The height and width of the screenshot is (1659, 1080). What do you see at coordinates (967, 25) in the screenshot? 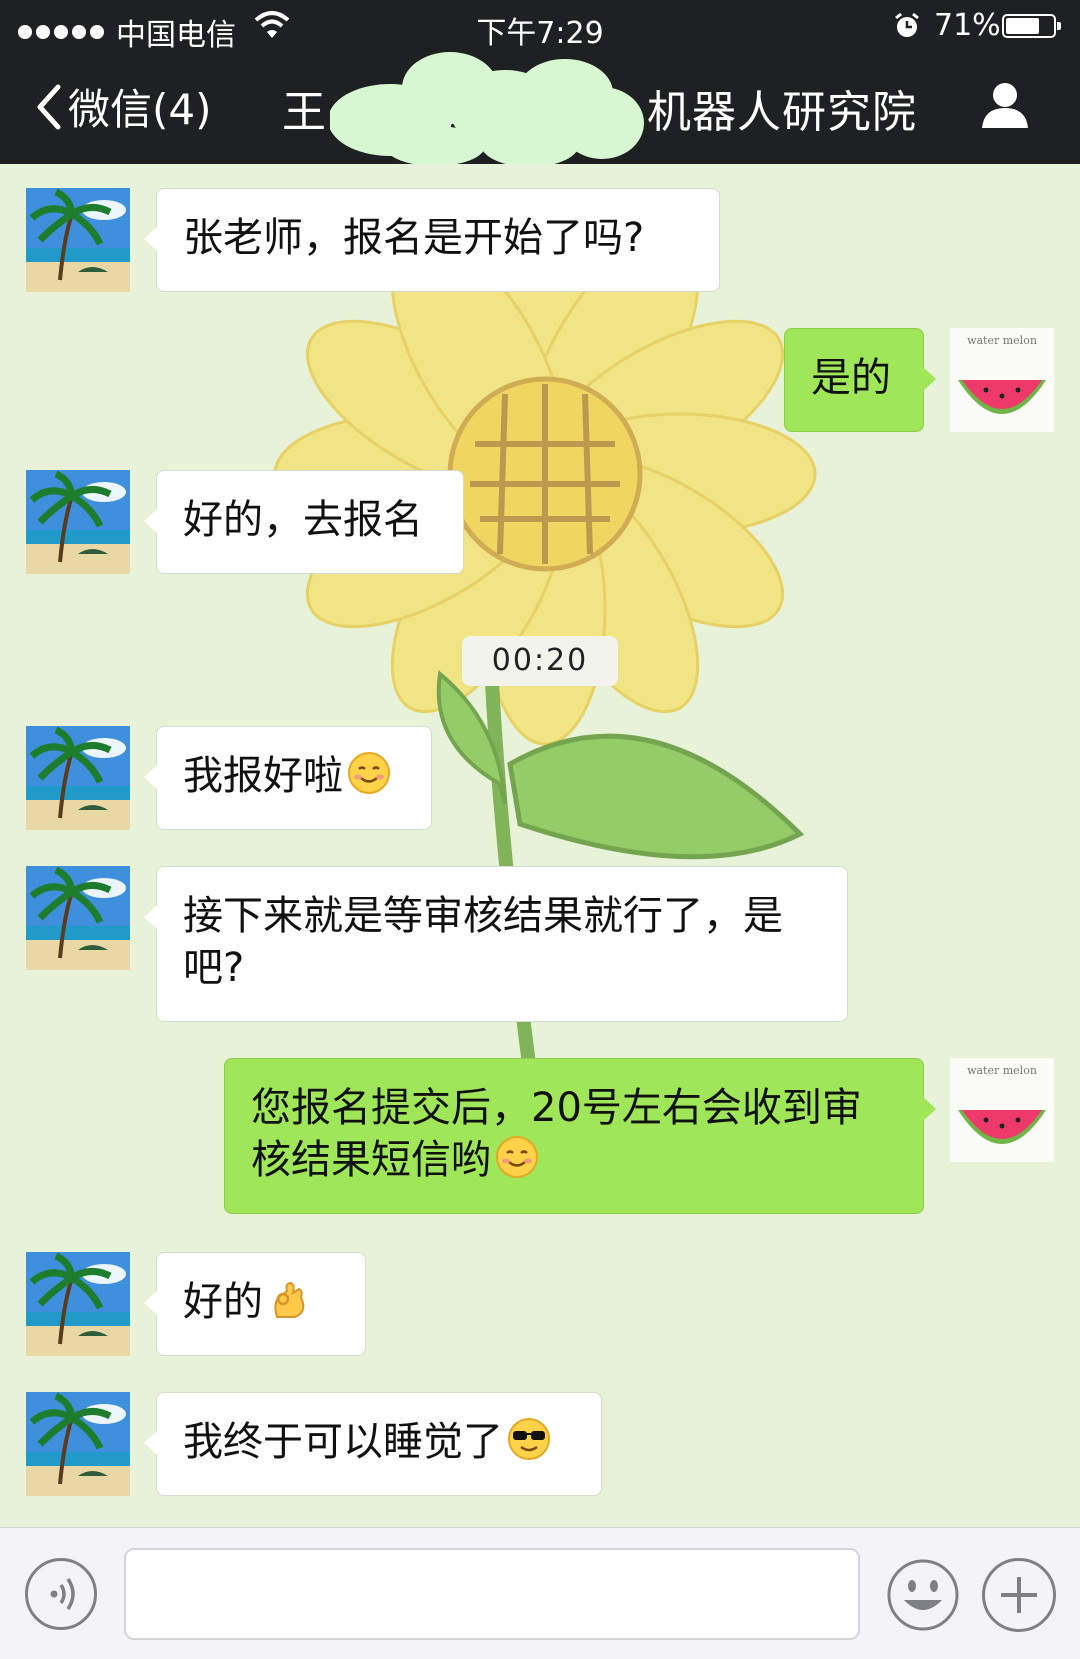
I see `battery-percent: 71%` at bounding box center [967, 25].